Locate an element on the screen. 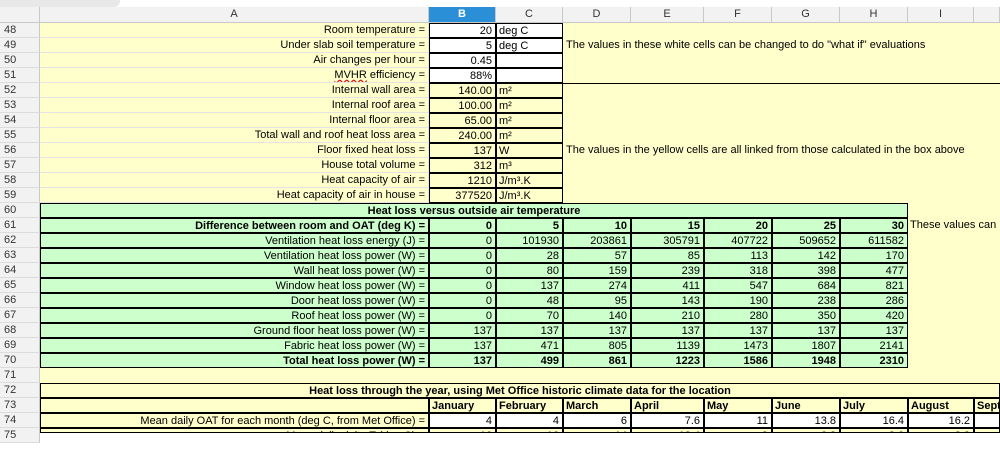  heat-loss-value: 611582 is located at coordinates (874, 240).